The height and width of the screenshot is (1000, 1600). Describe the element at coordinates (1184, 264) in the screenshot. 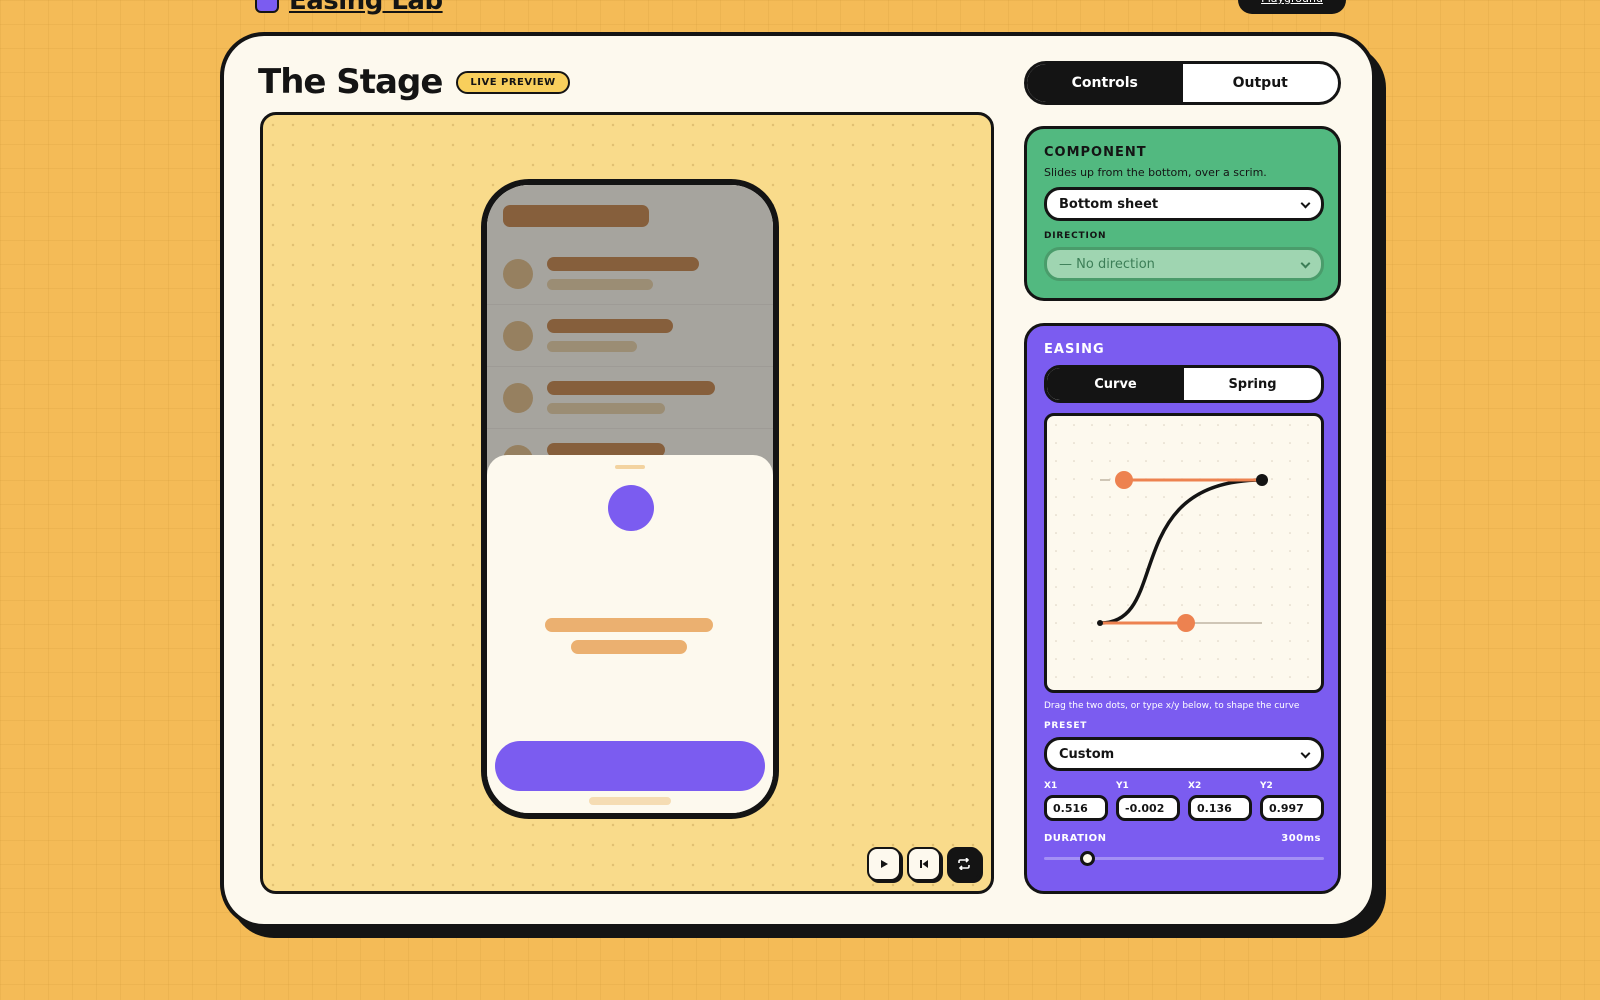

I see `direction-select: — No direction` at that location.